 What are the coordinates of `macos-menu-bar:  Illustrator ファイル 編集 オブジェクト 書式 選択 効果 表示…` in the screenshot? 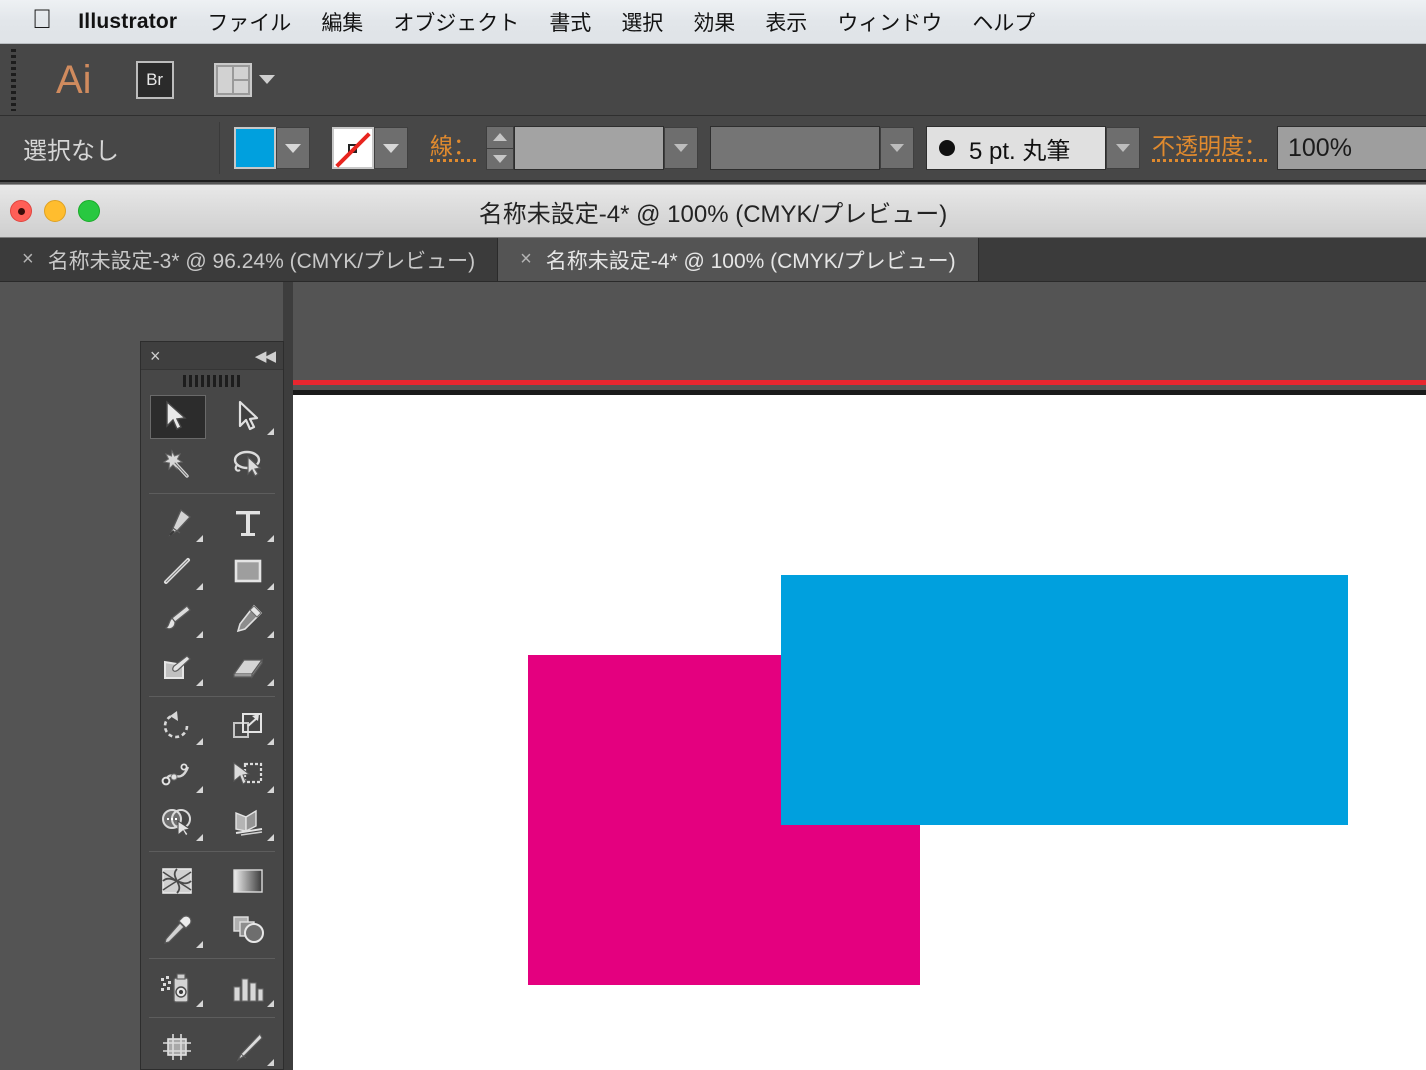 It's located at (713, 22).